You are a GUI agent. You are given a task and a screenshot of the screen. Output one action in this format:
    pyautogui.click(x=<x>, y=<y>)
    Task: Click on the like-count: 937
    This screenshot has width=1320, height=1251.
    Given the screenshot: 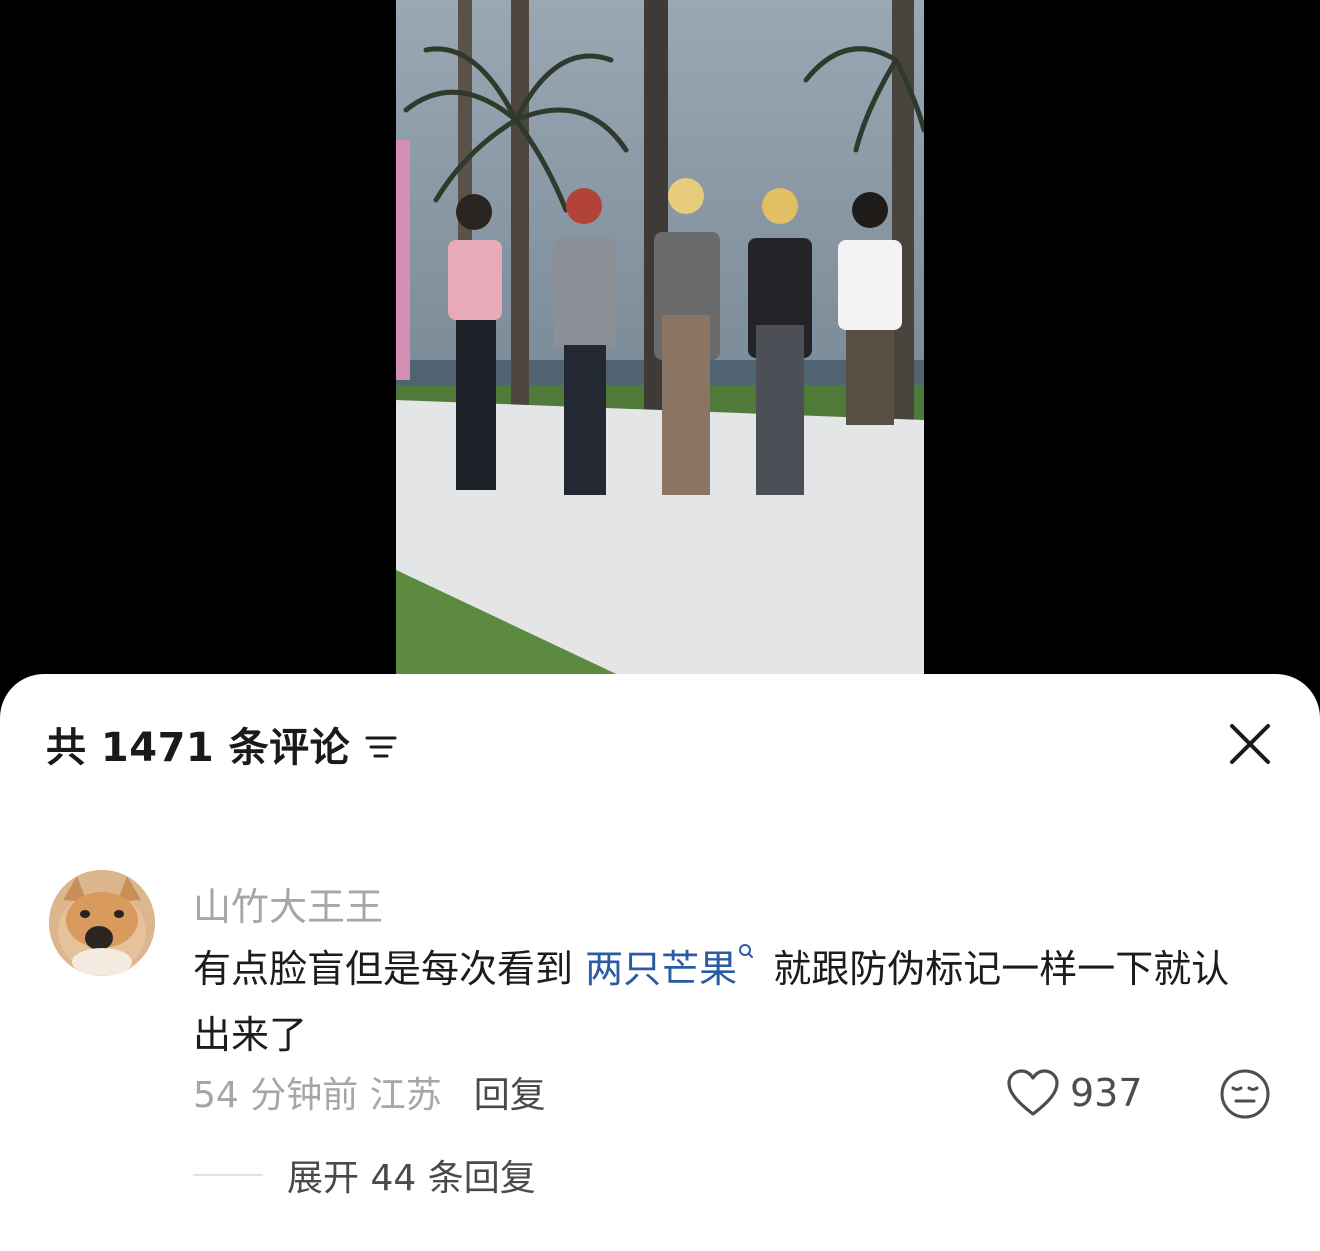 What is the action you would take?
    pyautogui.click(x=1106, y=1093)
    